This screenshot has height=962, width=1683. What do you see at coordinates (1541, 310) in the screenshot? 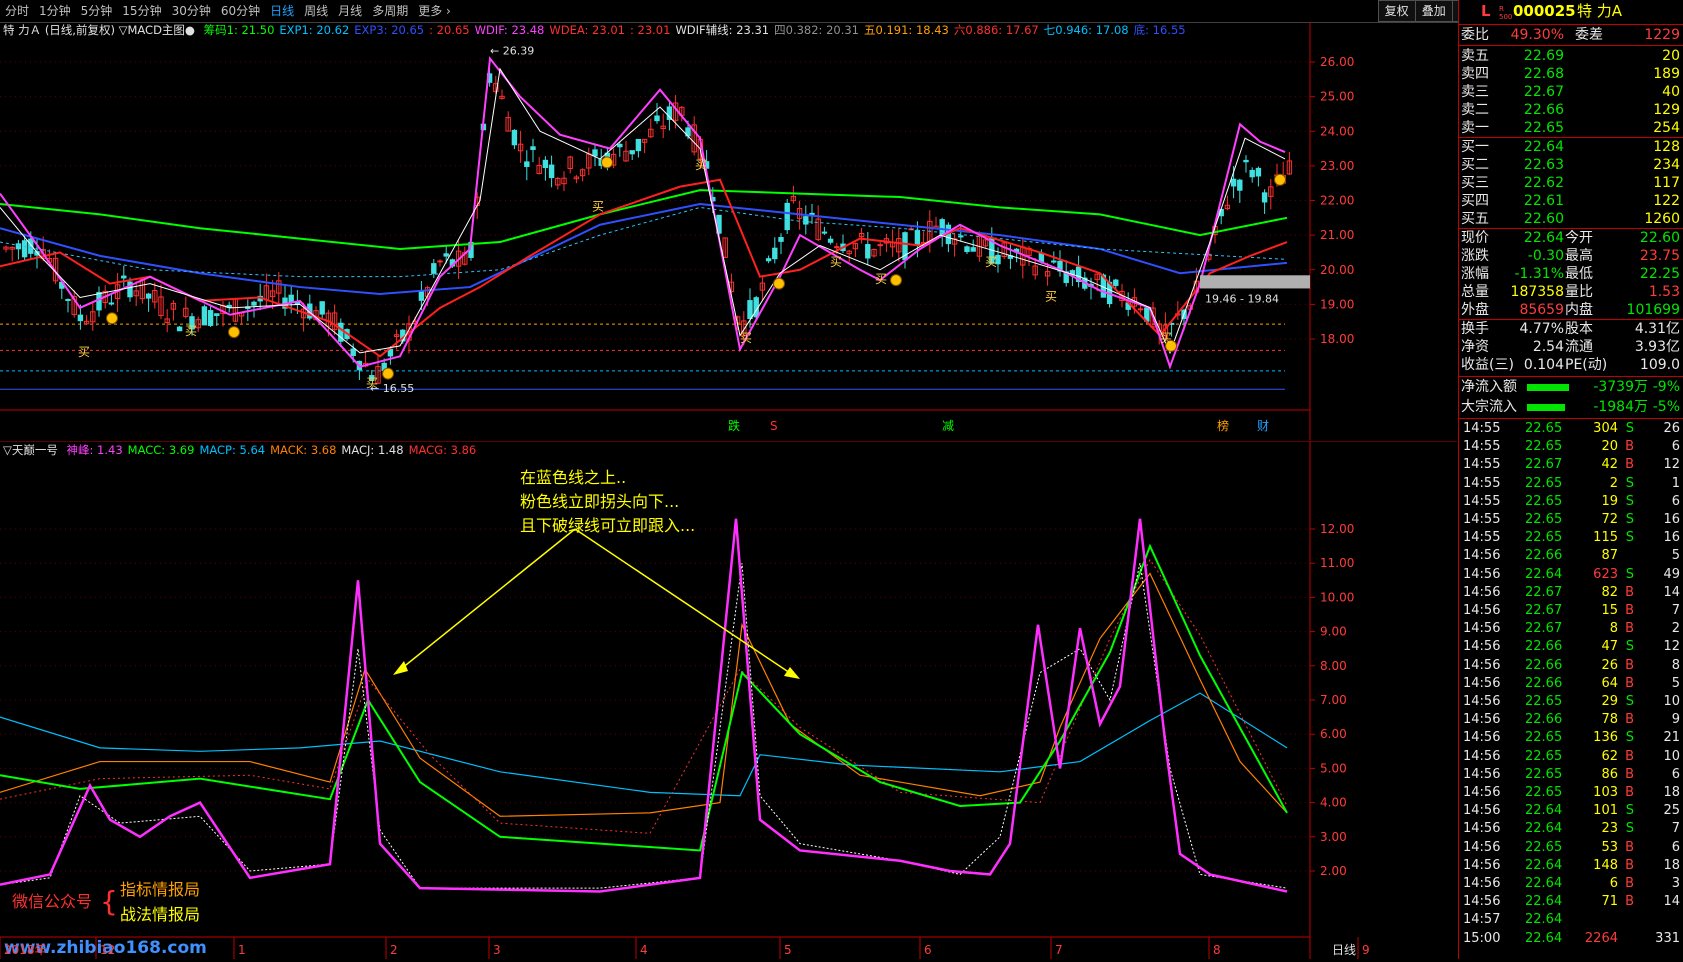
I see `stat-value: 85659` at bounding box center [1541, 310].